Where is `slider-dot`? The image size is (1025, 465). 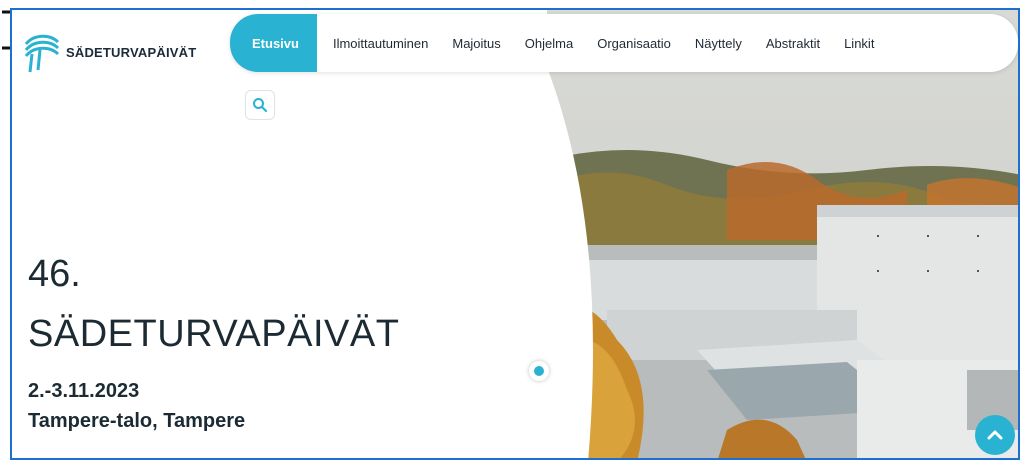
slider-dot is located at coordinates (539, 371).